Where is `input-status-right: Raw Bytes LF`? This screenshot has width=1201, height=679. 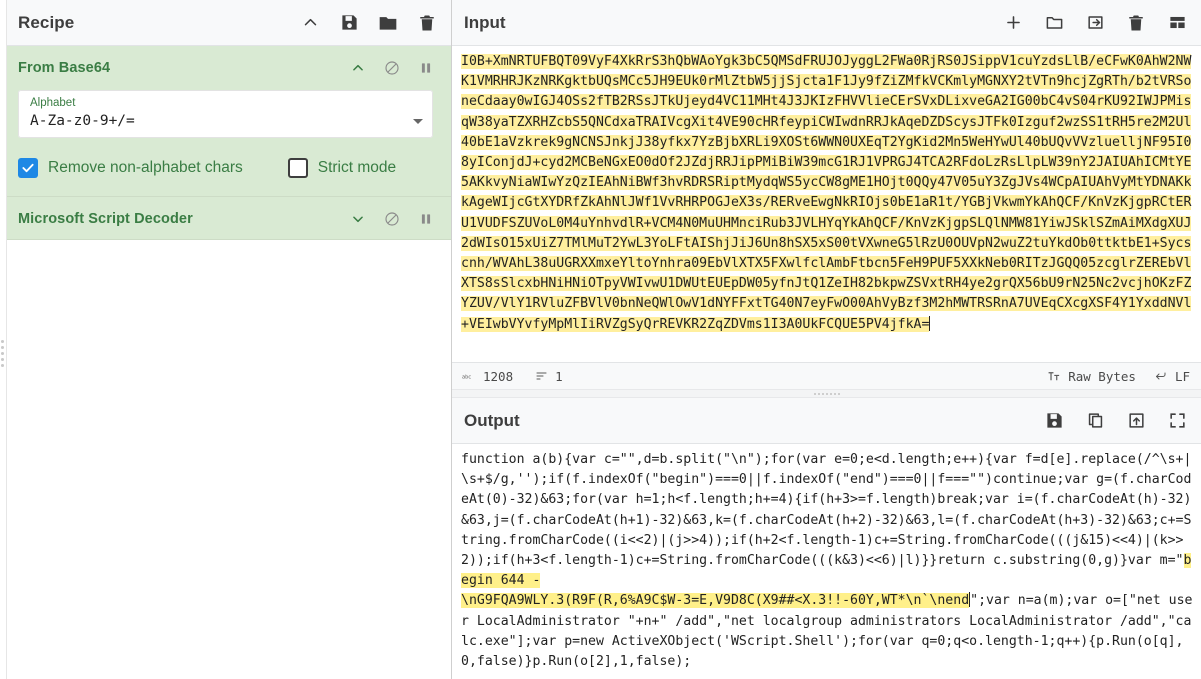
input-status-right: Raw Bytes LF is located at coordinates (1118, 376).